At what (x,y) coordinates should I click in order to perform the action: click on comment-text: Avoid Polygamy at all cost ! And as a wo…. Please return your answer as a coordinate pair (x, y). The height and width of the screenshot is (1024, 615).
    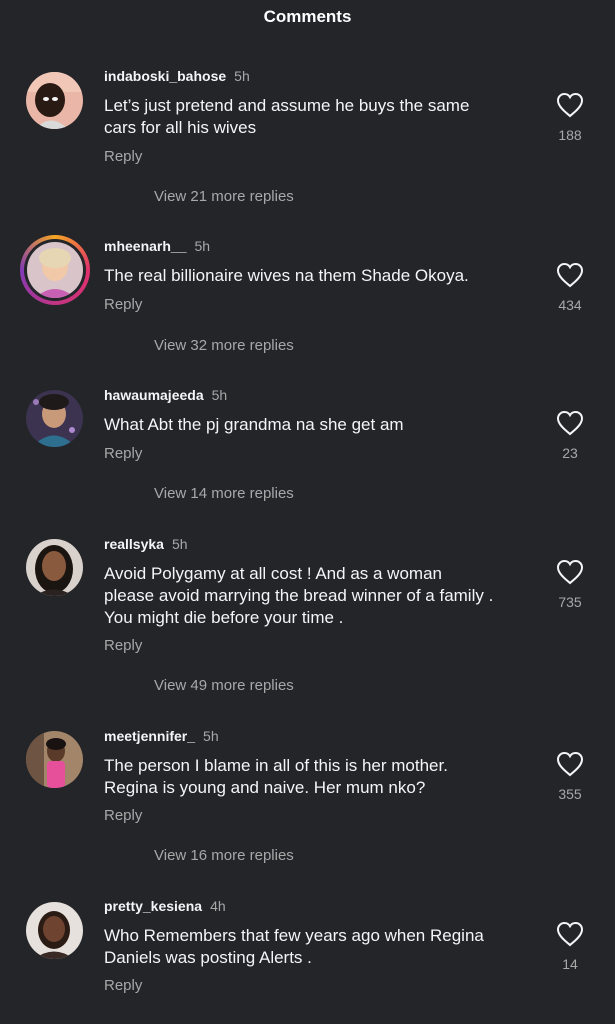
    Looking at the image, I should click on (324, 596).